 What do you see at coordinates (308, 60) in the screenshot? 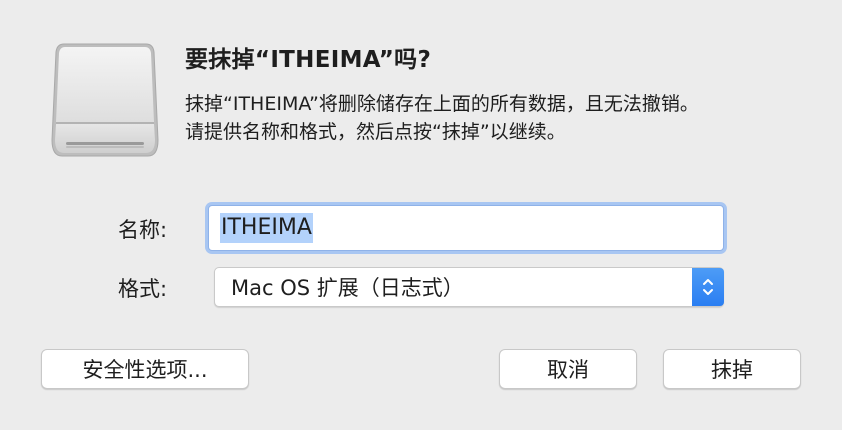
I see `dialog-title: 要抹掉“ITHEIMA”吗?` at bounding box center [308, 60].